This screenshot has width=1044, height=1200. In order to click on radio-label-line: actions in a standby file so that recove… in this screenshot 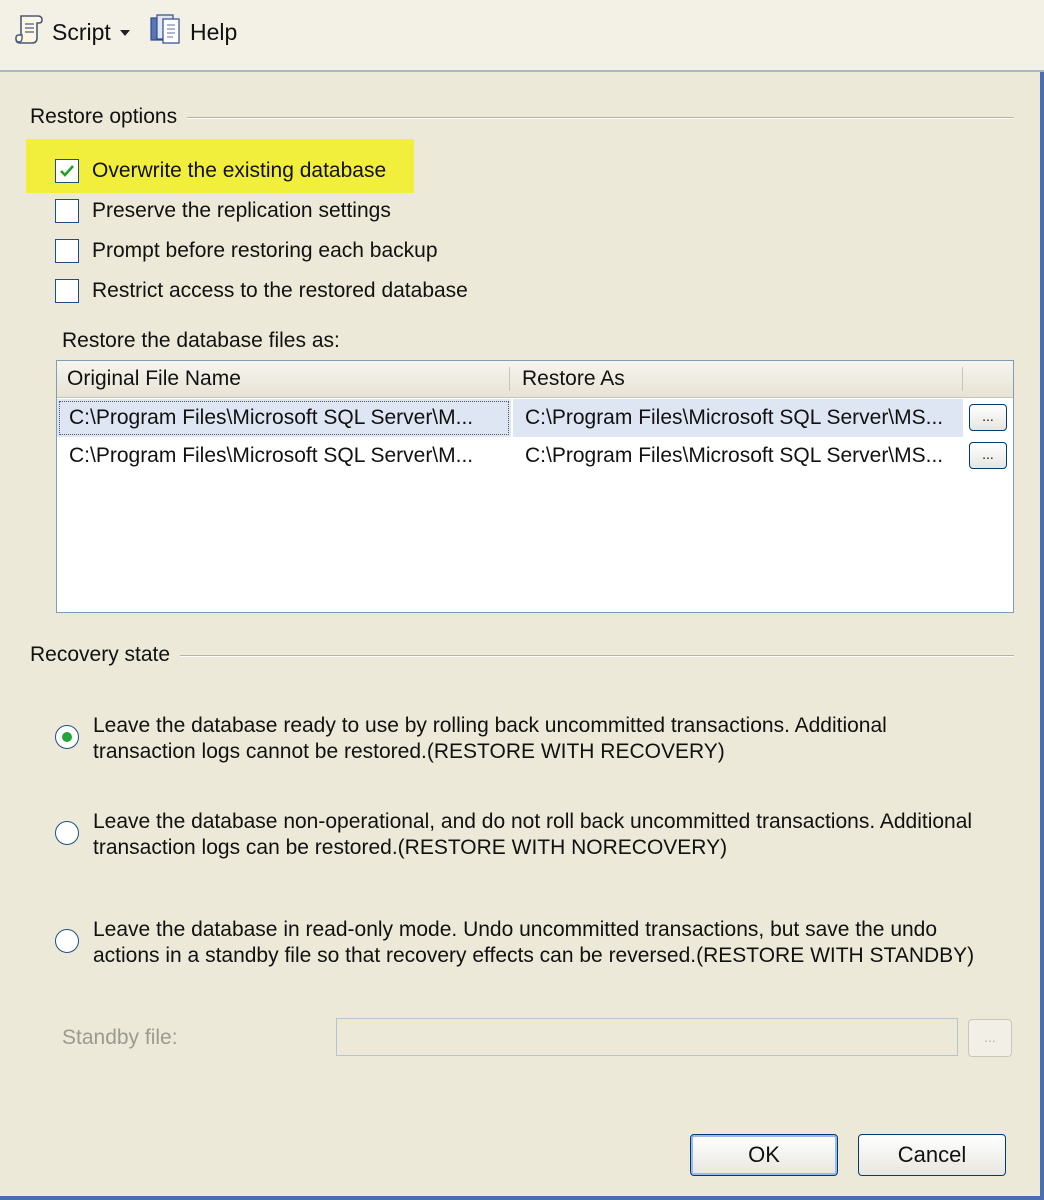, I will do `click(534, 955)`.